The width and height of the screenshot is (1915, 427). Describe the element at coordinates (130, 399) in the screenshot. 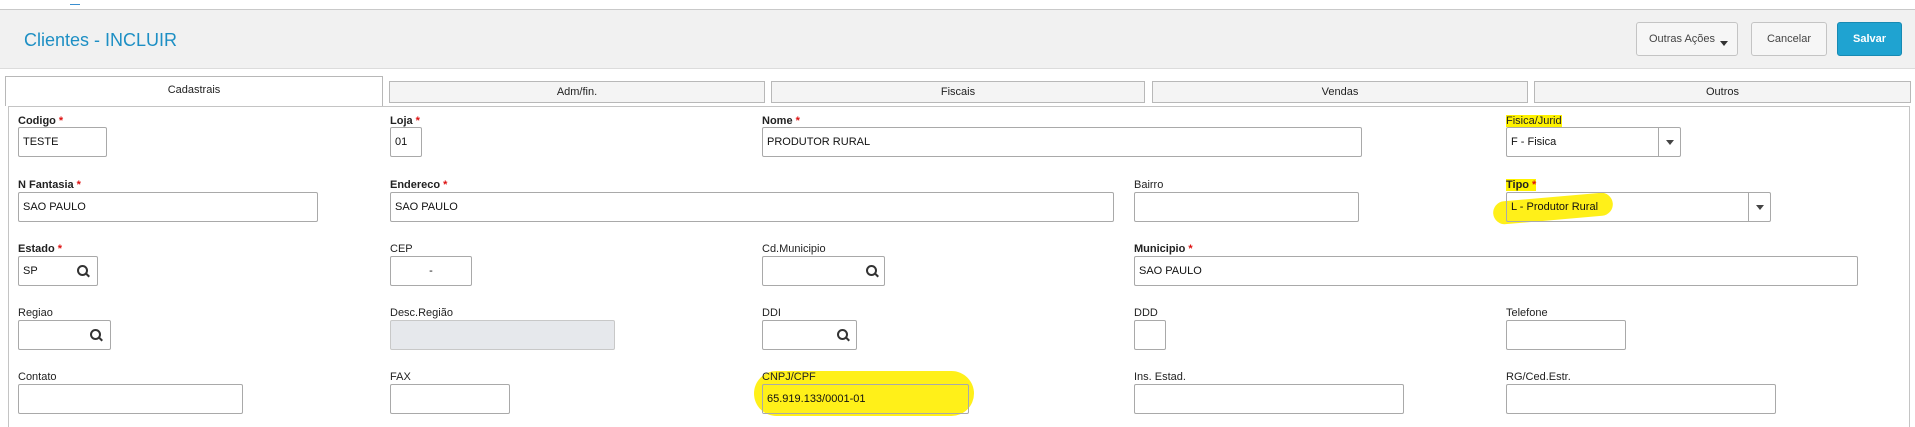

I see `contato-field` at that location.